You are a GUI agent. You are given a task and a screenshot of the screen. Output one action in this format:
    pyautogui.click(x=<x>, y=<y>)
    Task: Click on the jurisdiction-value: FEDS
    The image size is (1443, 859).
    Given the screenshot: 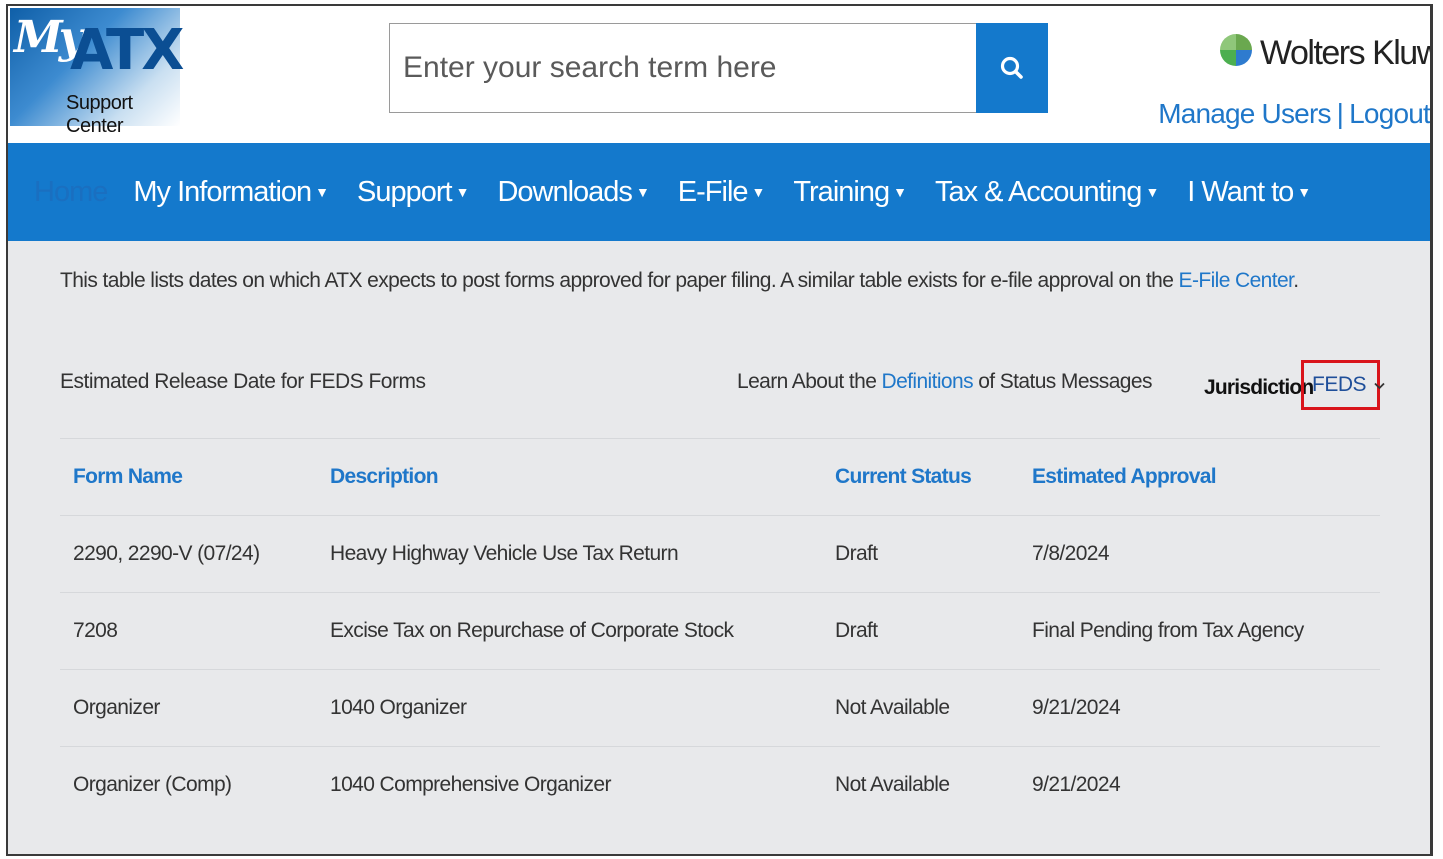 What is the action you would take?
    pyautogui.click(x=1339, y=384)
    